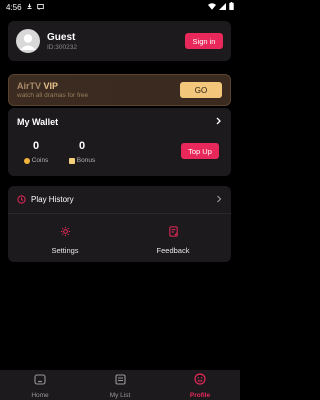 This screenshot has width=320, height=400. I want to click on settings-item: Settings, so click(65, 239).